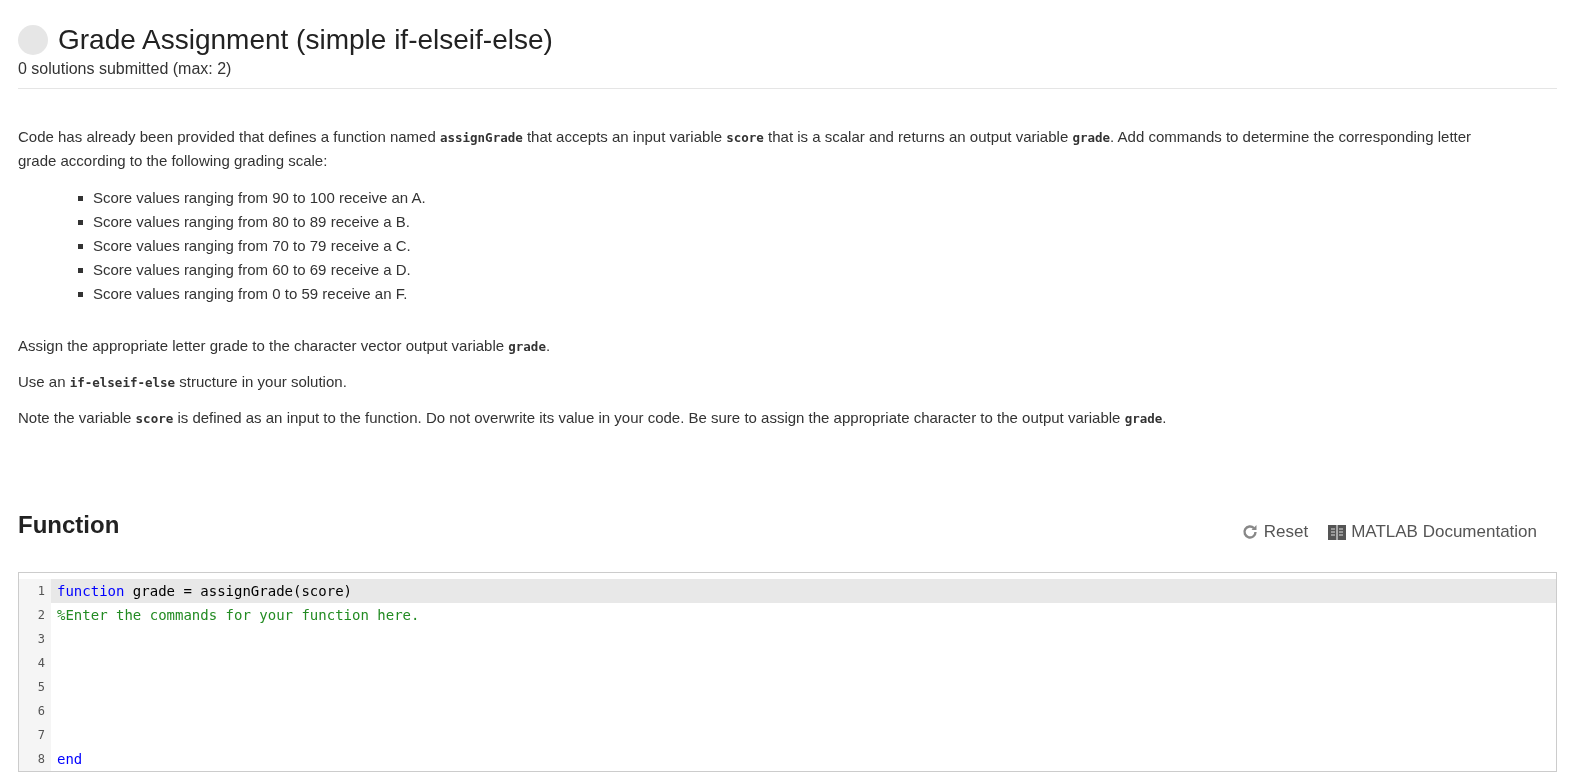 This screenshot has width=1575, height=781. What do you see at coordinates (1337, 532) in the screenshot?
I see `book-icon` at bounding box center [1337, 532].